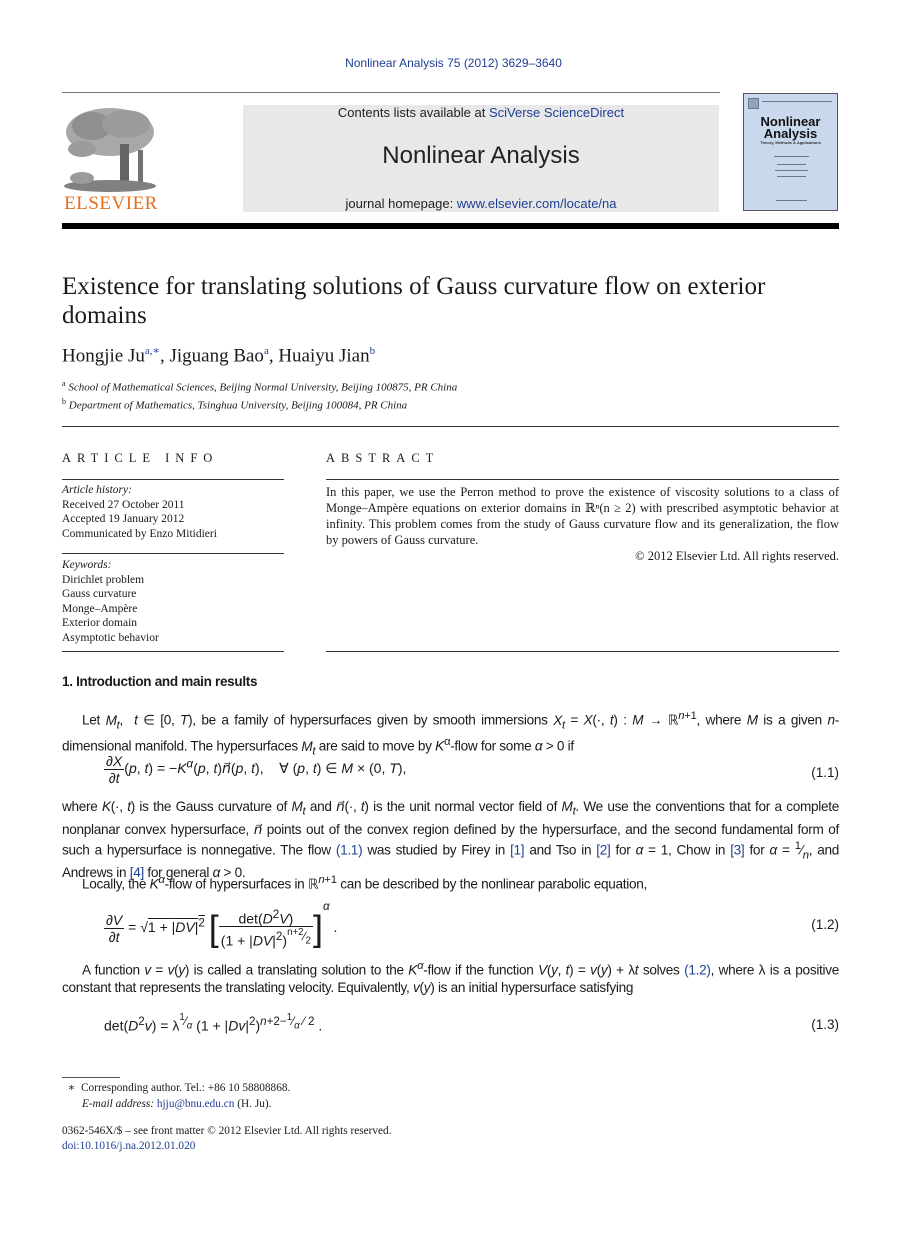  I want to click on sciencedirect-link: SciVerse ScienceDirect, so click(556, 112).